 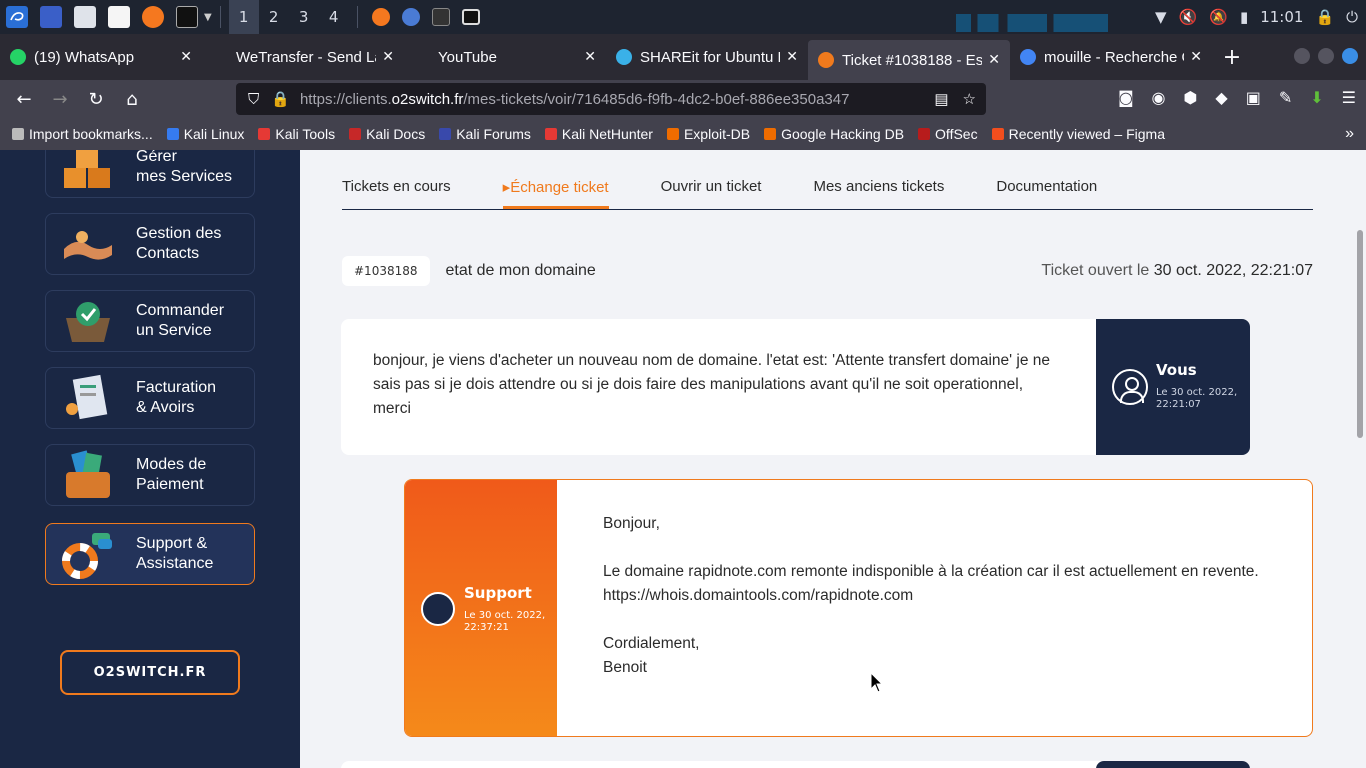 I want to click on wetransfer-icon, so click(x=220, y=57).